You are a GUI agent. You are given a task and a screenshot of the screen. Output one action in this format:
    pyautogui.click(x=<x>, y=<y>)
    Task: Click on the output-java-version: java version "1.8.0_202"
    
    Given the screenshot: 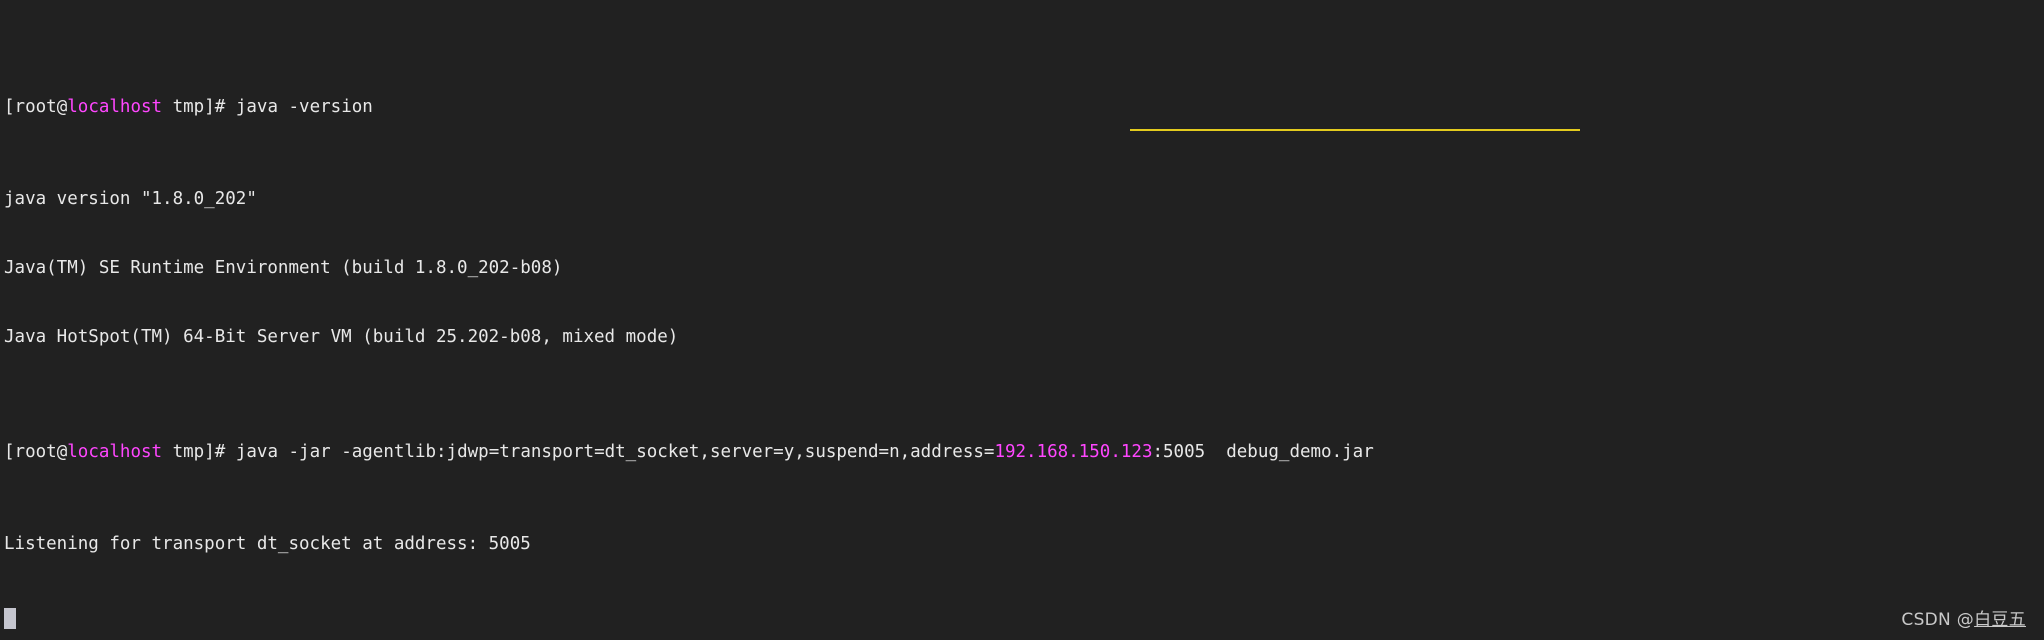 What is the action you would take?
    pyautogui.click(x=130, y=199)
    